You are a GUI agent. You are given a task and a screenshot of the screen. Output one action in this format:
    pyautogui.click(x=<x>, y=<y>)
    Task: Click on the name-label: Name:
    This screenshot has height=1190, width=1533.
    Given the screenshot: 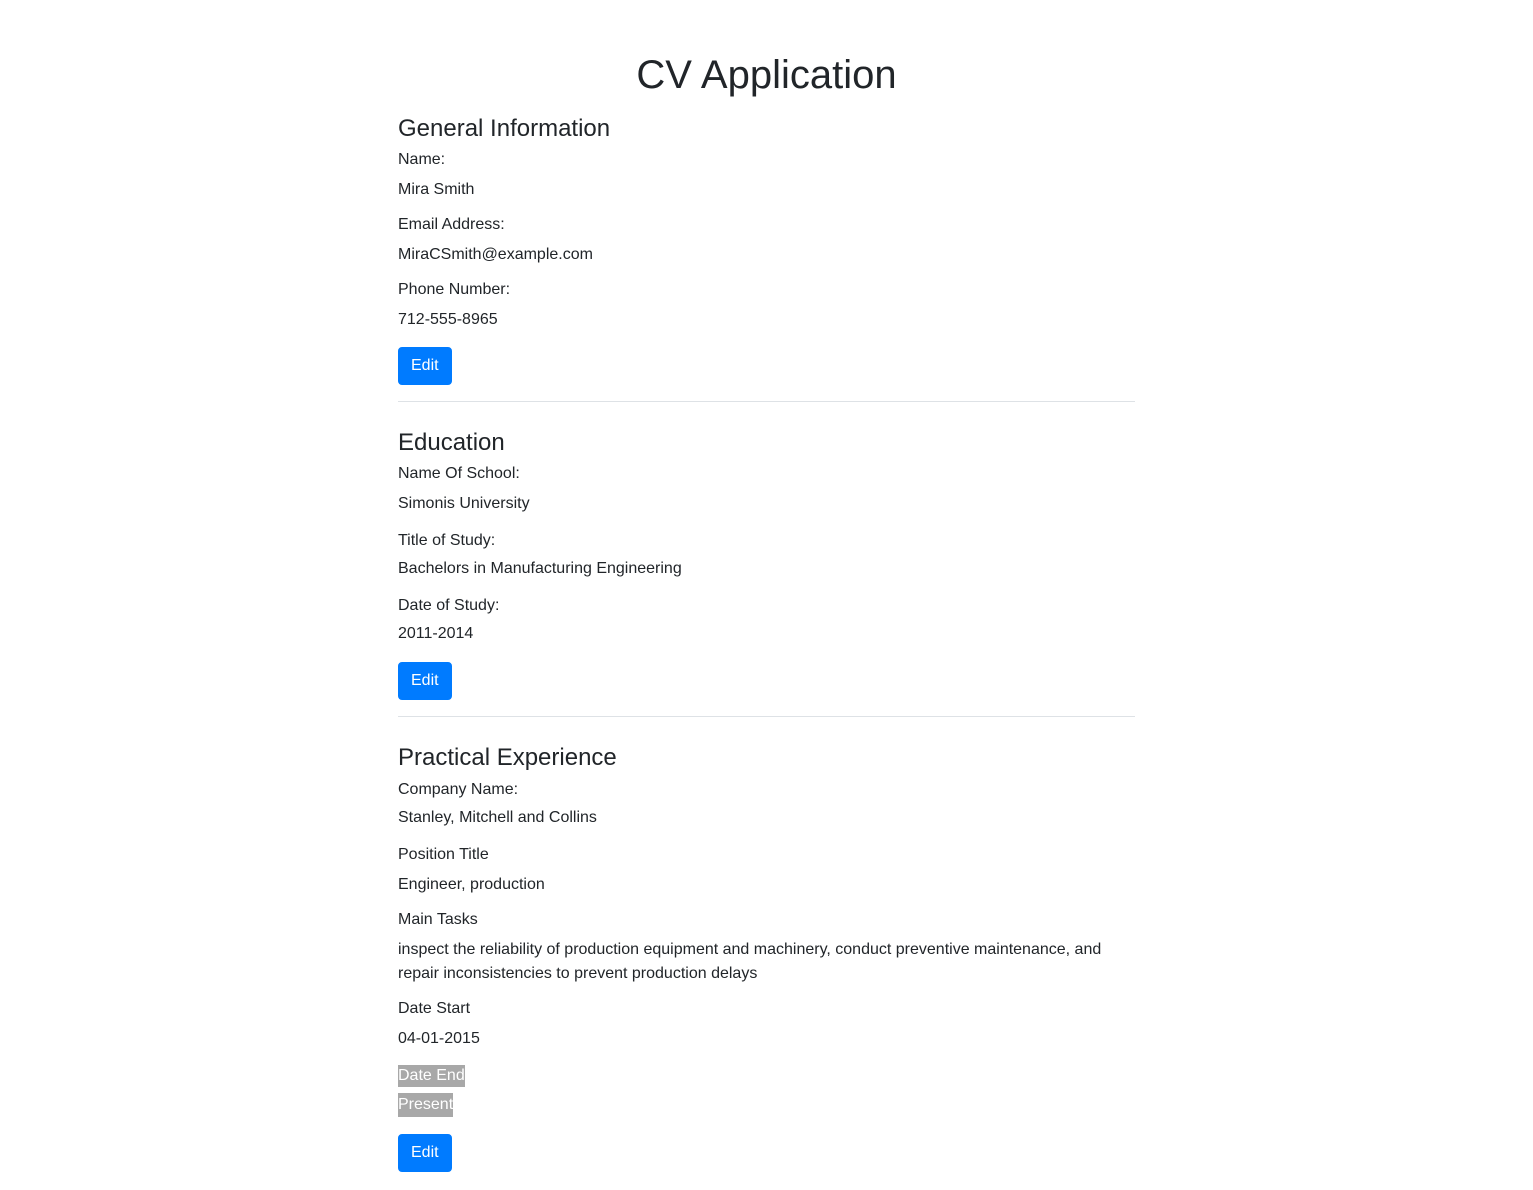 What is the action you would take?
    pyautogui.click(x=422, y=159)
    